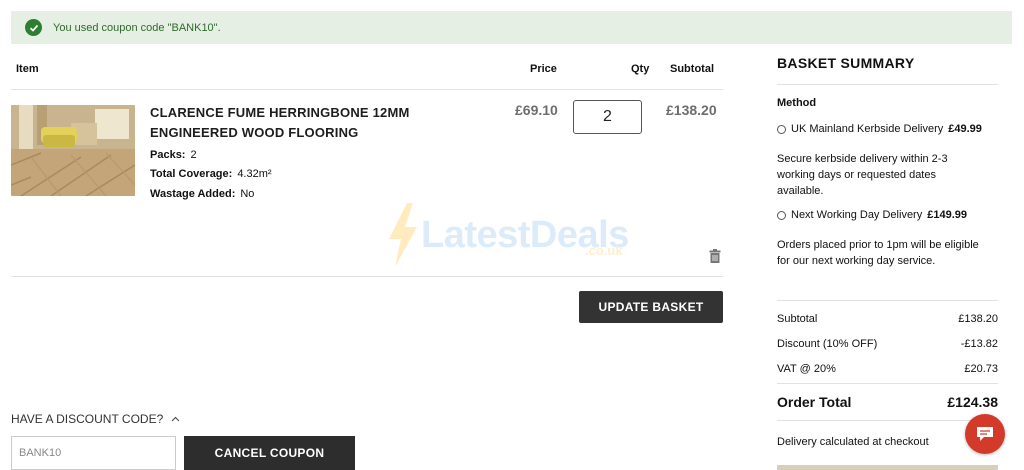 This screenshot has width=1024, height=470. I want to click on method-label: Method, so click(797, 103).